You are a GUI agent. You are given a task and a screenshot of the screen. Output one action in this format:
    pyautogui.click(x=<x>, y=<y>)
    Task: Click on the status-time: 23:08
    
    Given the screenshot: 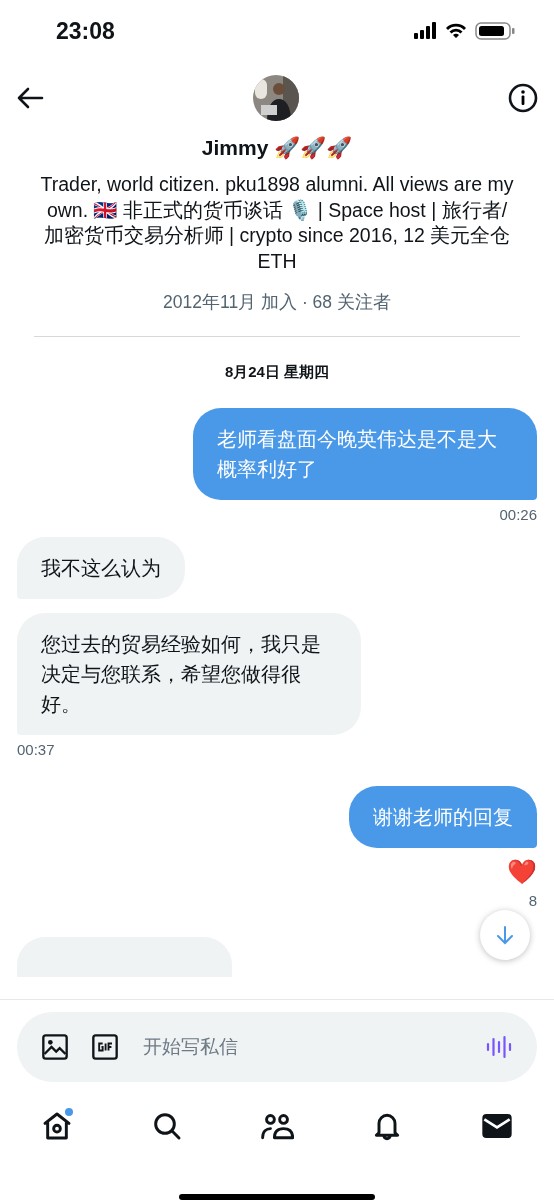 What is the action you would take?
    pyautogui.click(x=85, y=31)
    